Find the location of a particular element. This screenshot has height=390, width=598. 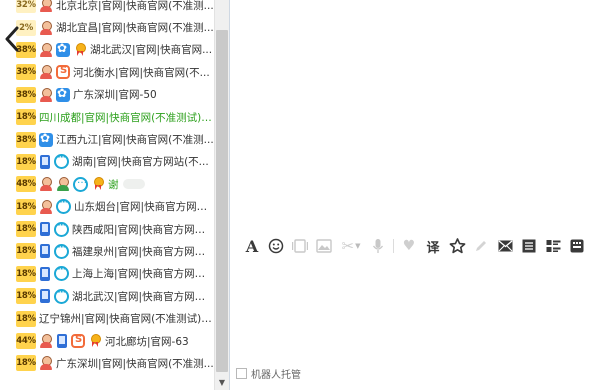

form-icon is located at coordinates (553, 246).